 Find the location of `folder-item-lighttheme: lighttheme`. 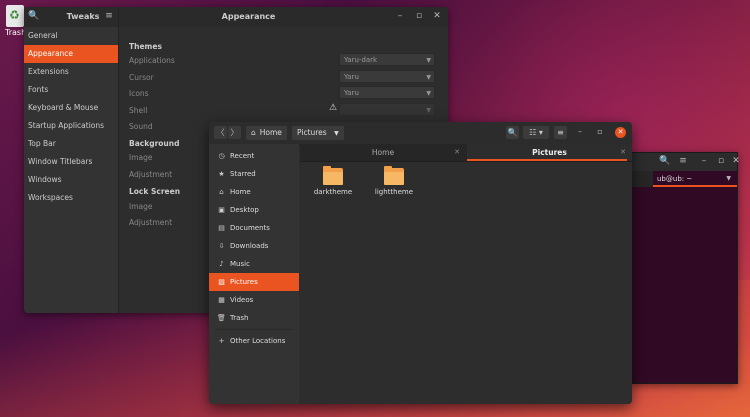

folder-item-lighttheme: lighttheme is located at coordinates (394, 181).